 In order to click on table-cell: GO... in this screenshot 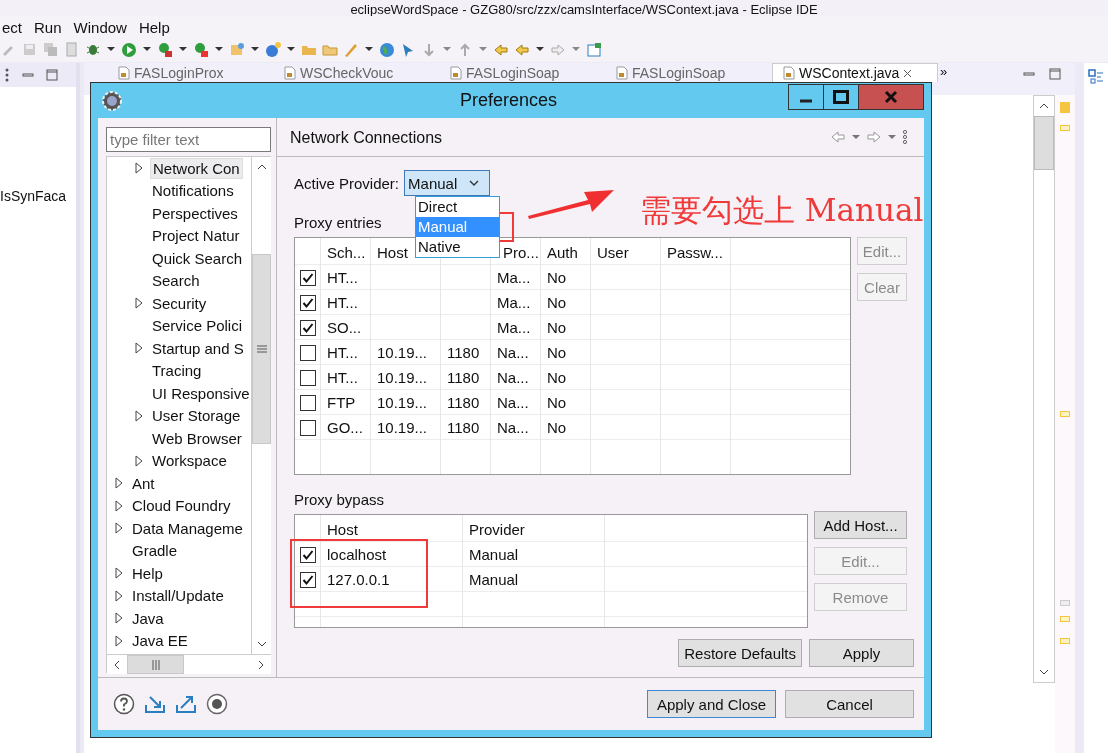, I will do `click(345, 427)`.